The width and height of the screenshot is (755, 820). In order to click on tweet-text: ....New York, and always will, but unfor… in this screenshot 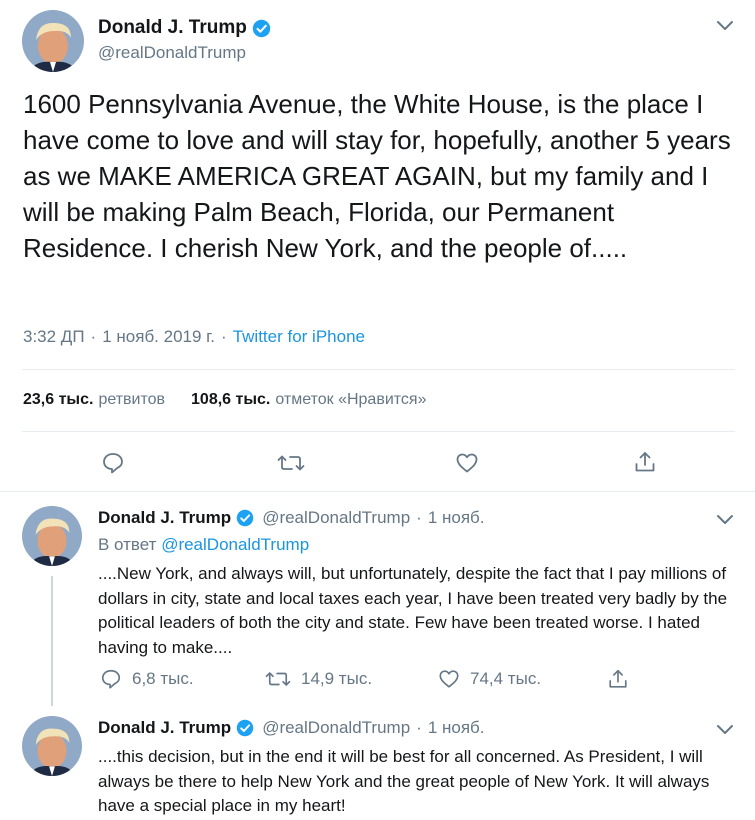, I will do `click(413, 610)`.